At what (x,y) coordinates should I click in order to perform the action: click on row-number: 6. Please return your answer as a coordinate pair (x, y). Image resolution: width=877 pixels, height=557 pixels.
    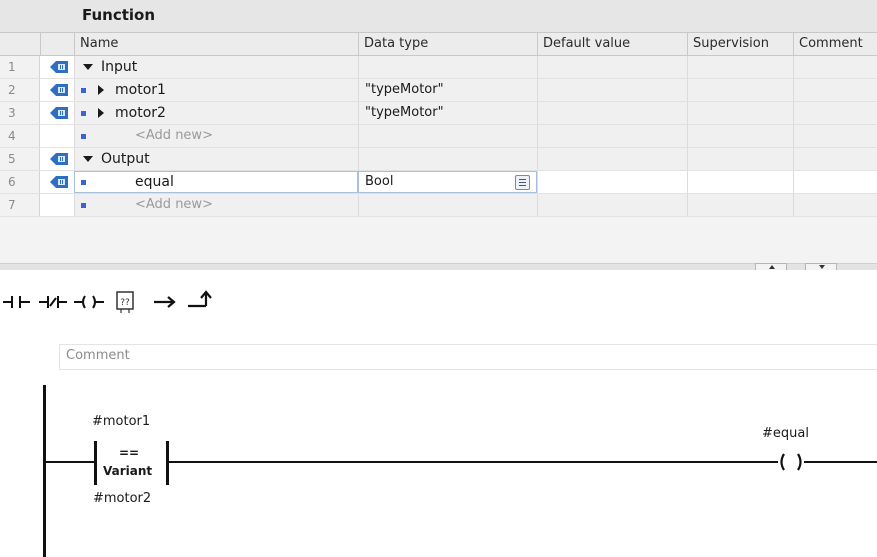
    Looking at the image, I should click on (20, 182).